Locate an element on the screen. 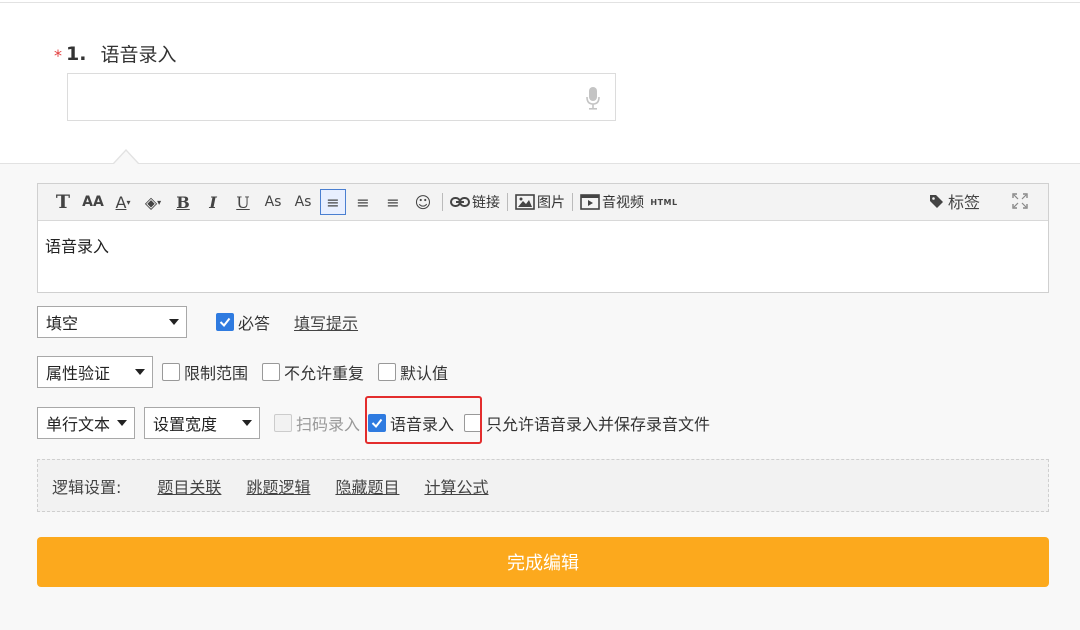  limit-range-option: 限制范围 is located at coordinates (205, 372).